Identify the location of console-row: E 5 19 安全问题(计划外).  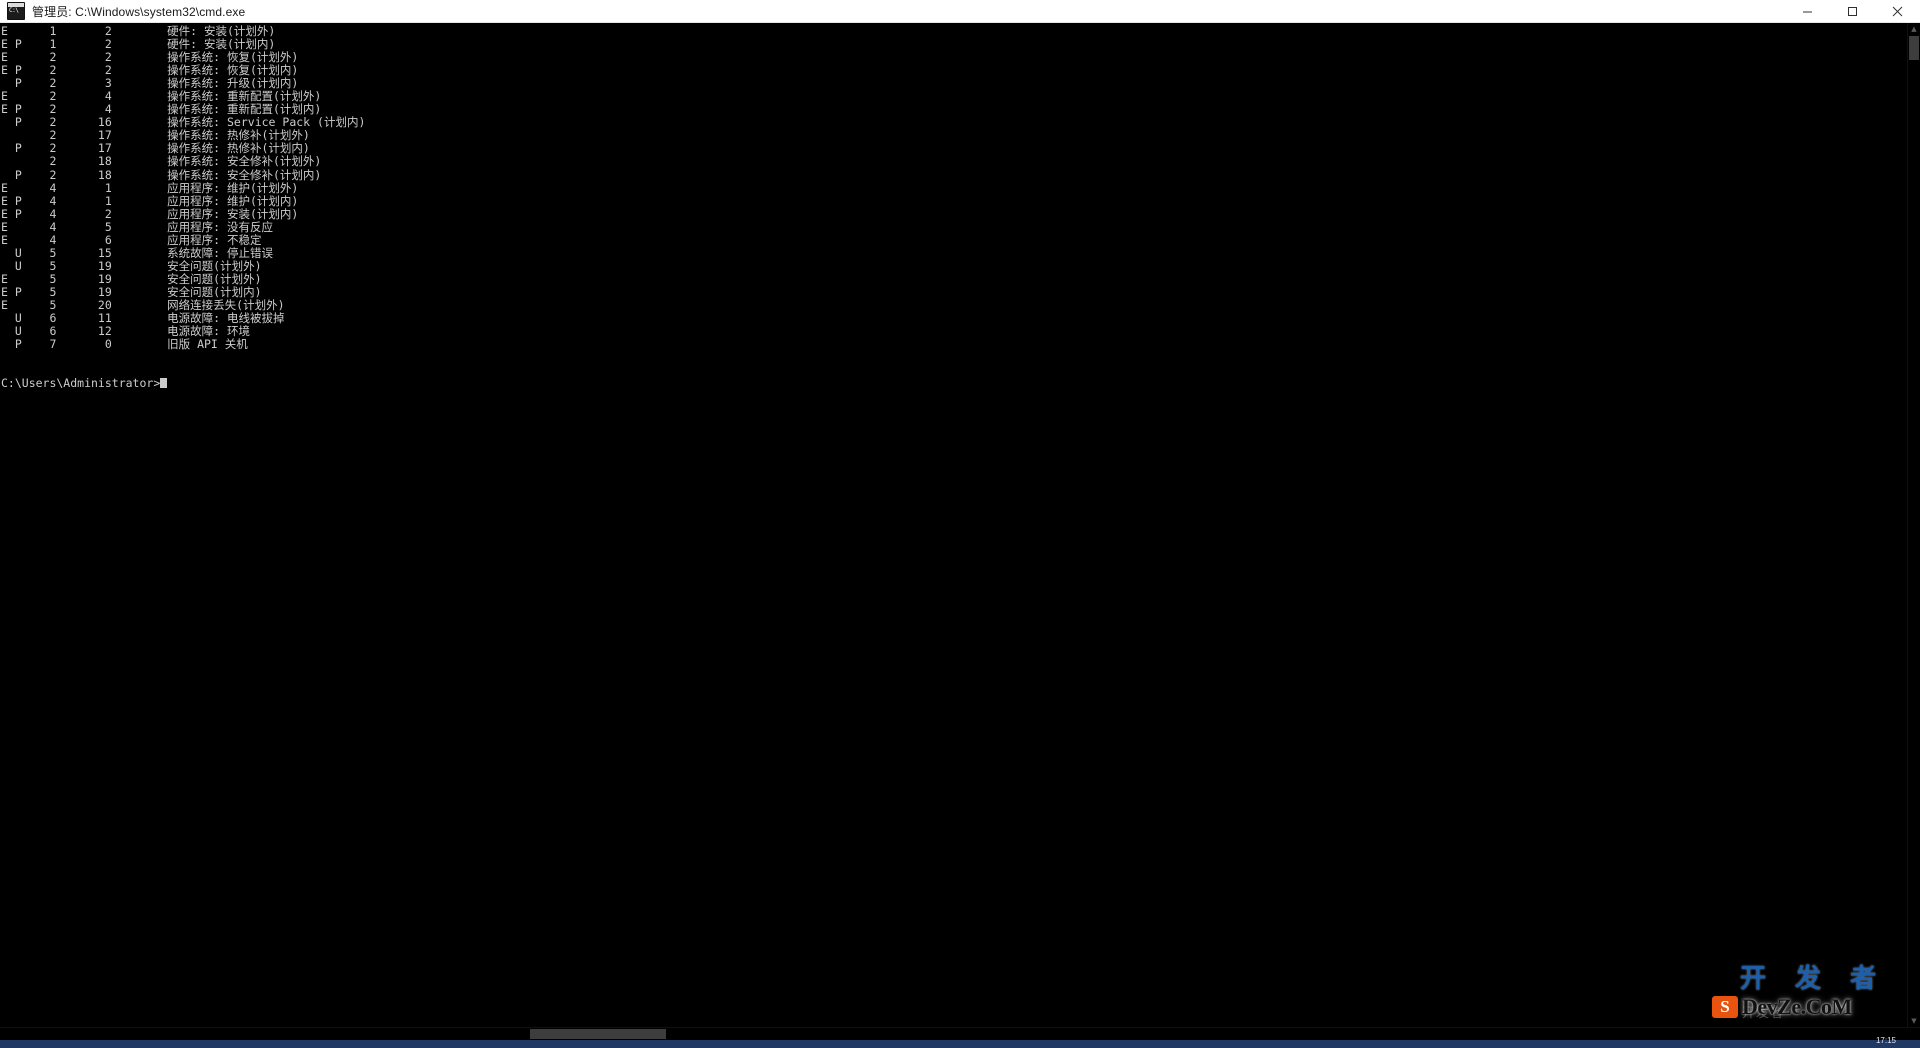
(131, 278).